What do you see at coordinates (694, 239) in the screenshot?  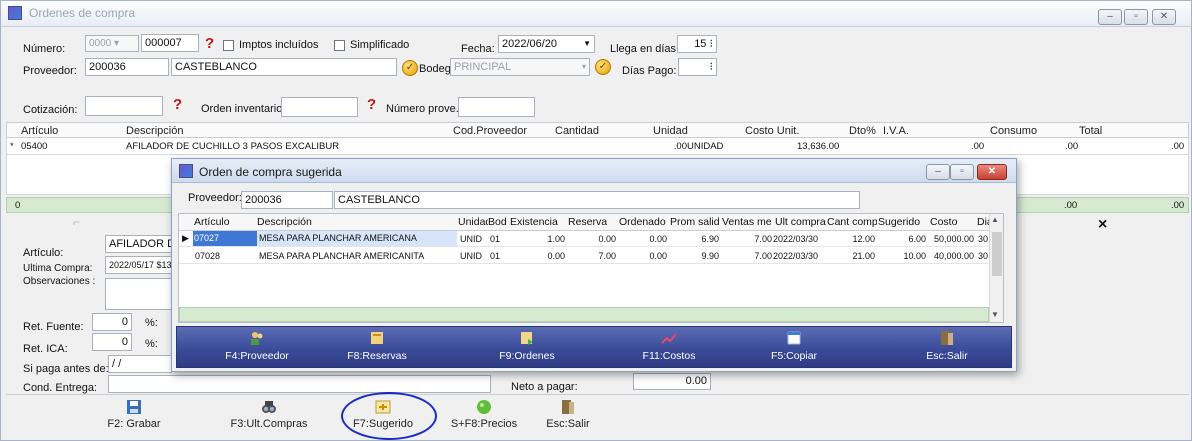 I see `dcell-prom: 6.90` at bounding box center [694, 239].